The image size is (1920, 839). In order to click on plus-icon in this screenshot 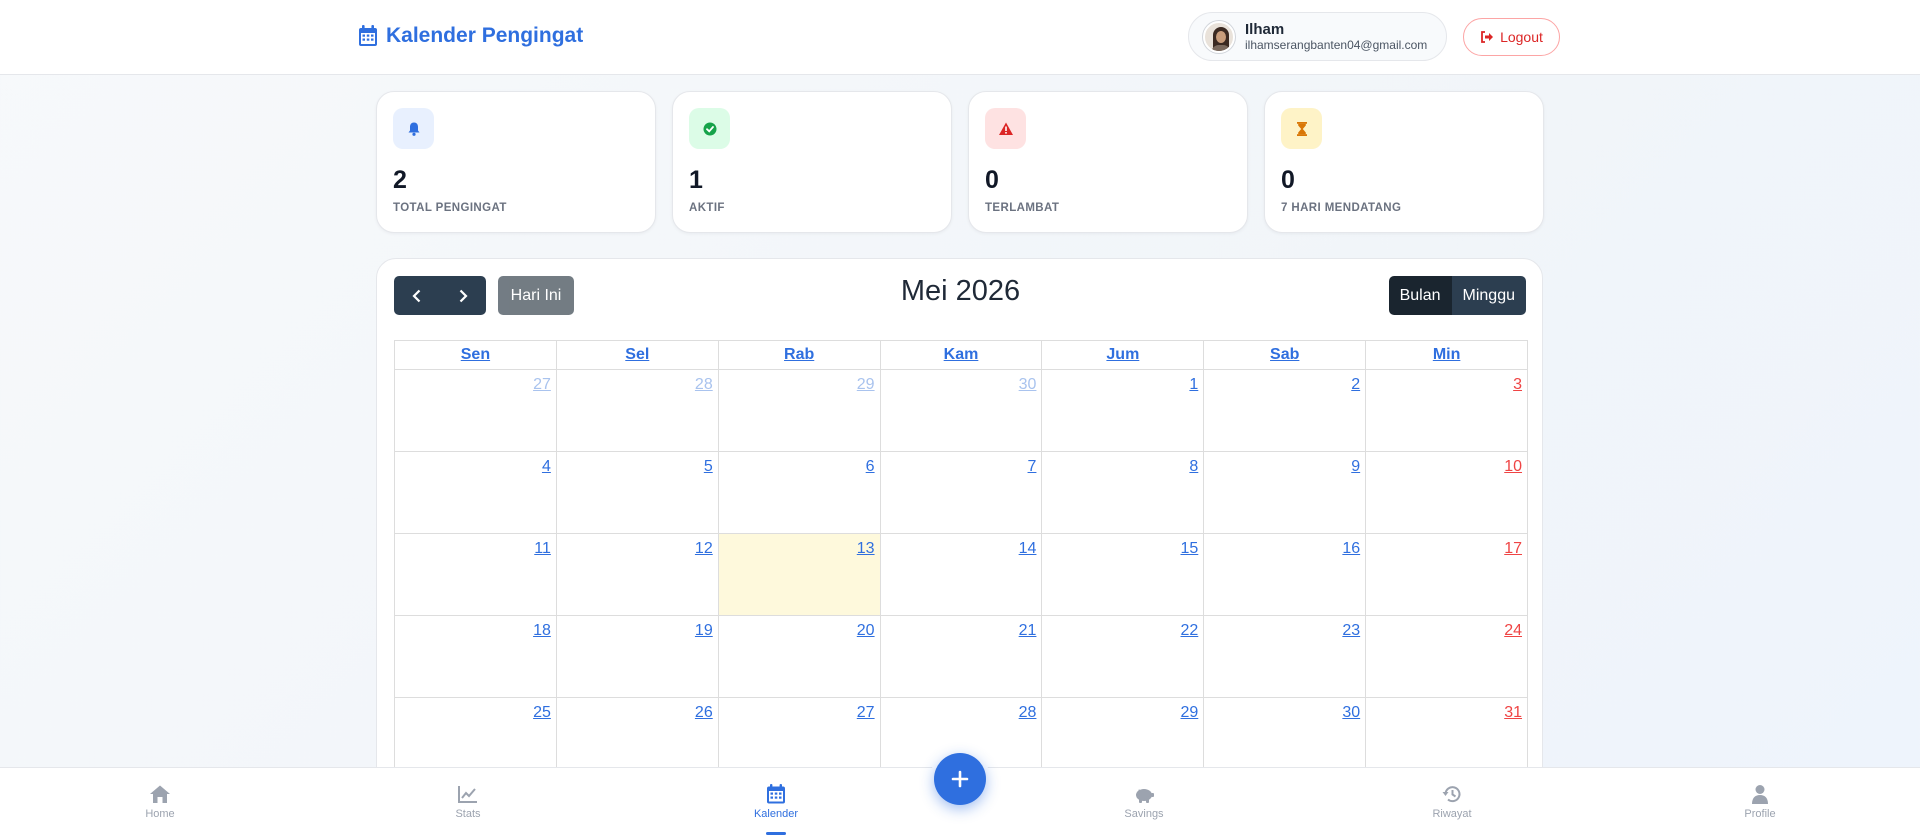, I will do `click(960, 779)`.